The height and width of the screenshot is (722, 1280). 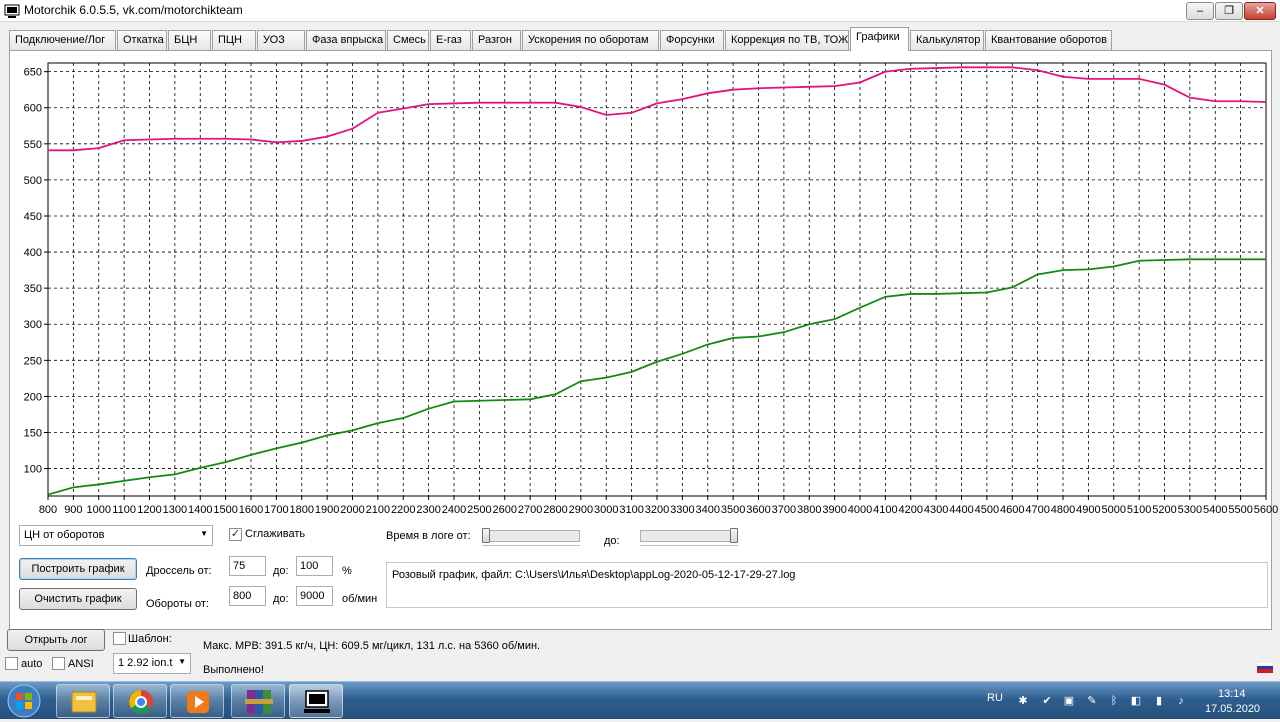 I want to click on x-tick-label: 2400, so click(x=454, y=510).